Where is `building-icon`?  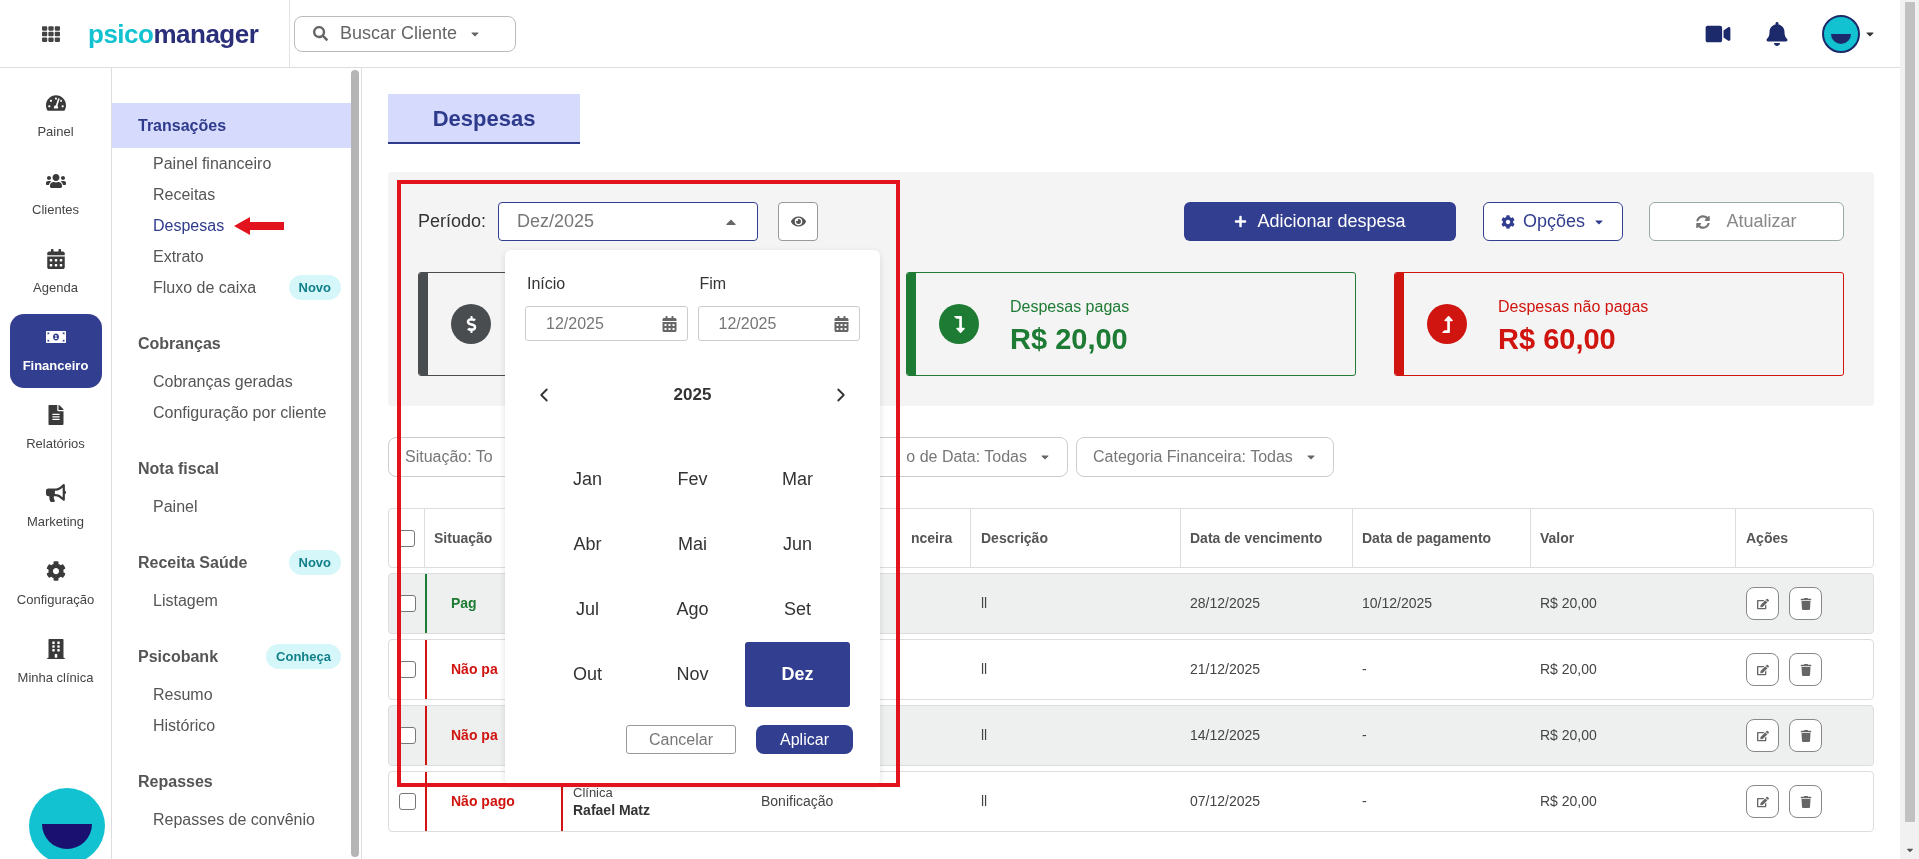
building-icon is located at coordinates (55, 648).